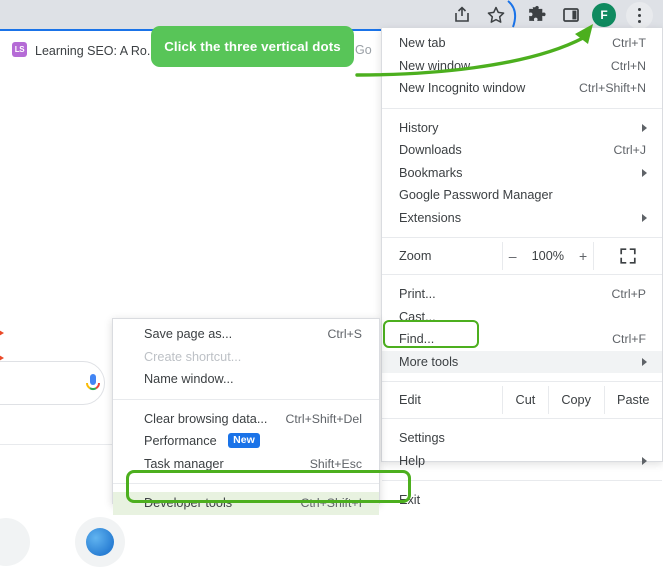  What do you see at coordinates (633, 400) in the screenshot?
I see `paste-button: Paste` at bounding box center [633, 400].